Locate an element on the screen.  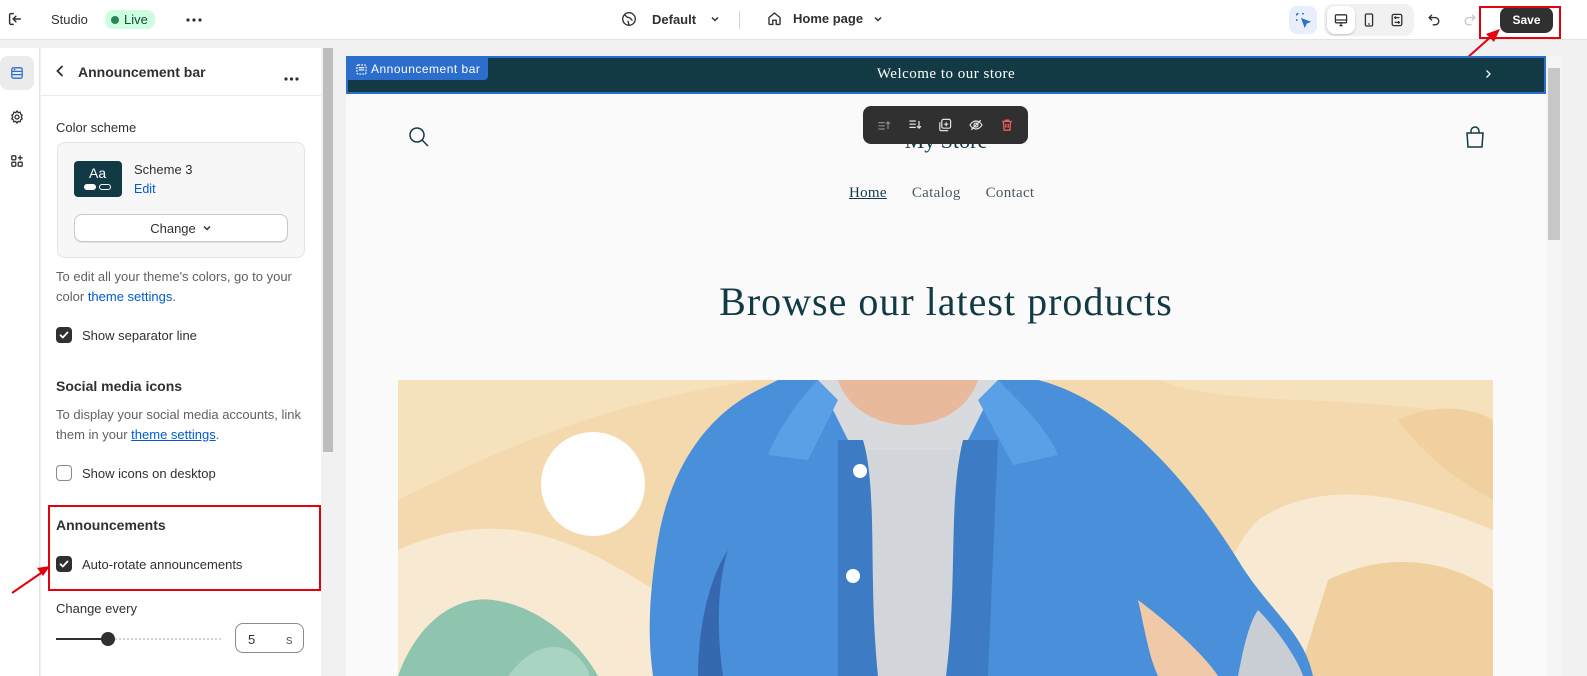
gear-icon is located at coordinates (17, 117).